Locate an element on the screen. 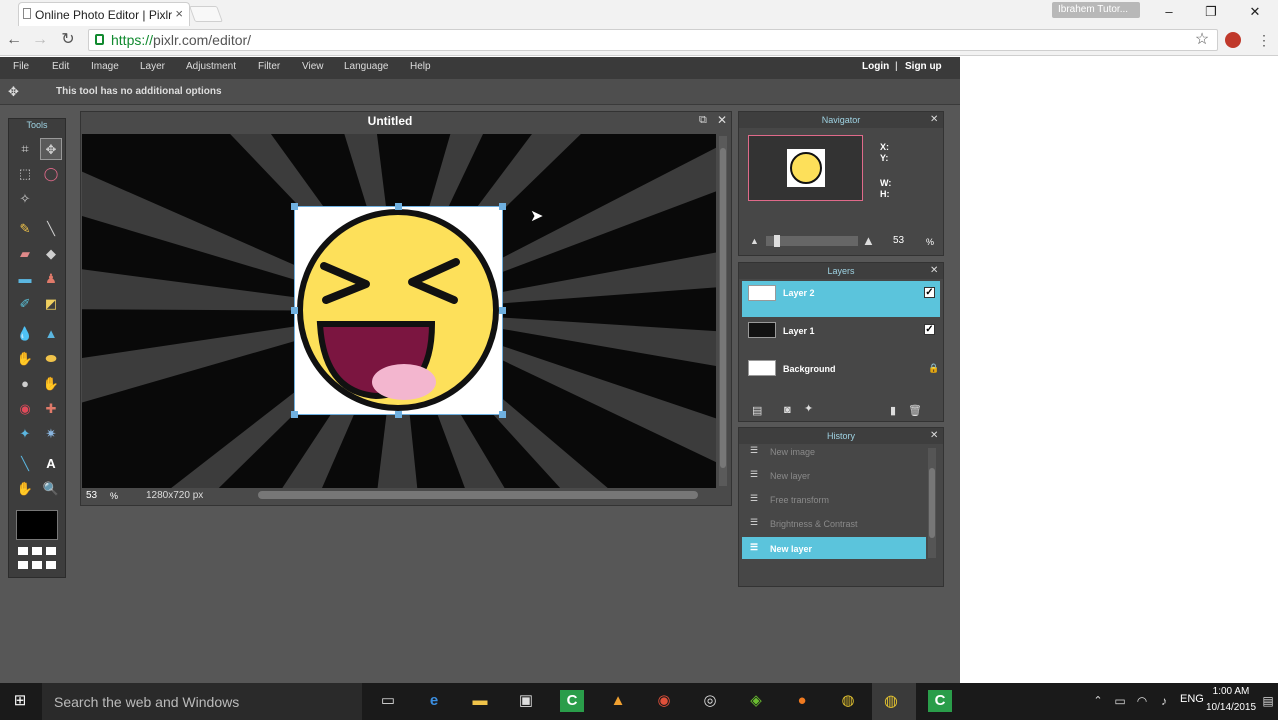 The image size is (1278, 720). bookmark-star-icon: ☆ is located at coordinates (1202, 40).